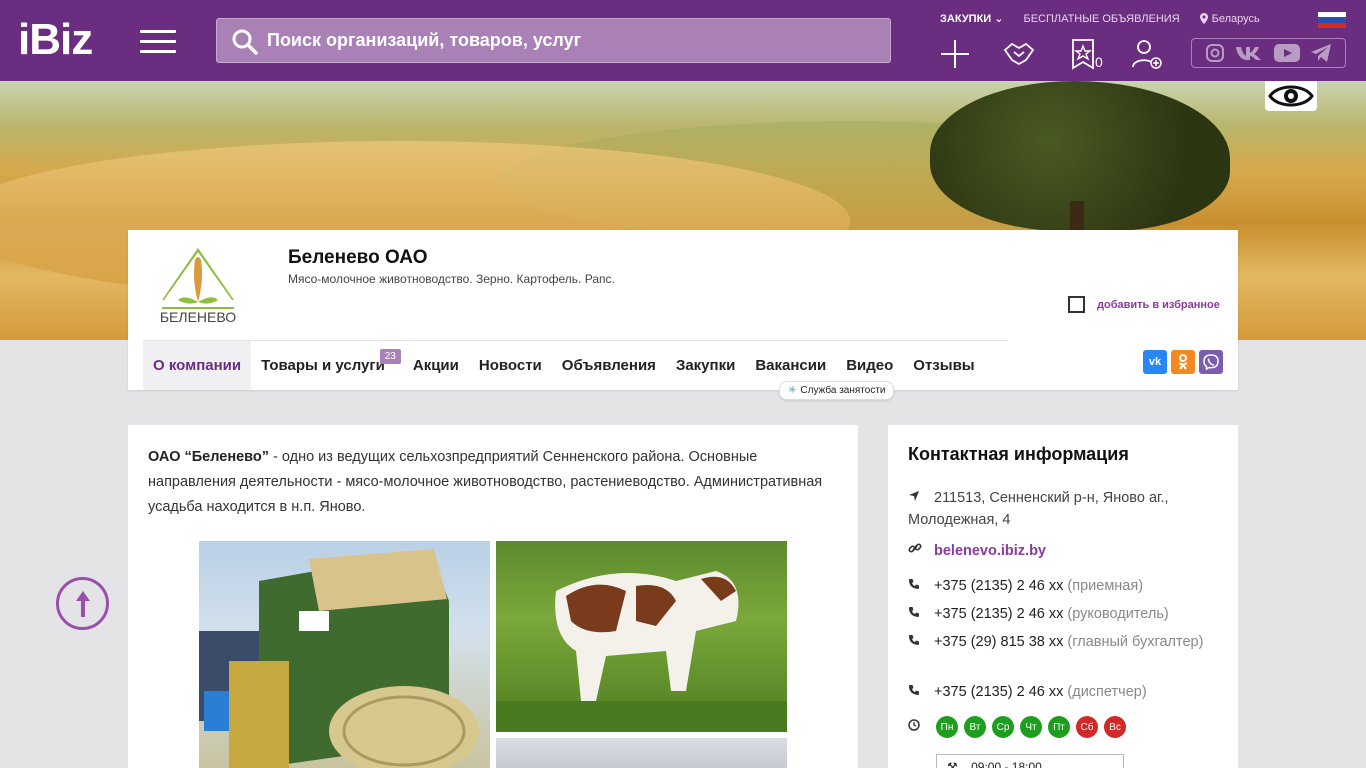  Describe the element at coordinates (1076, 304) in the screenshot. I see `favorite-checkbox` at that location.